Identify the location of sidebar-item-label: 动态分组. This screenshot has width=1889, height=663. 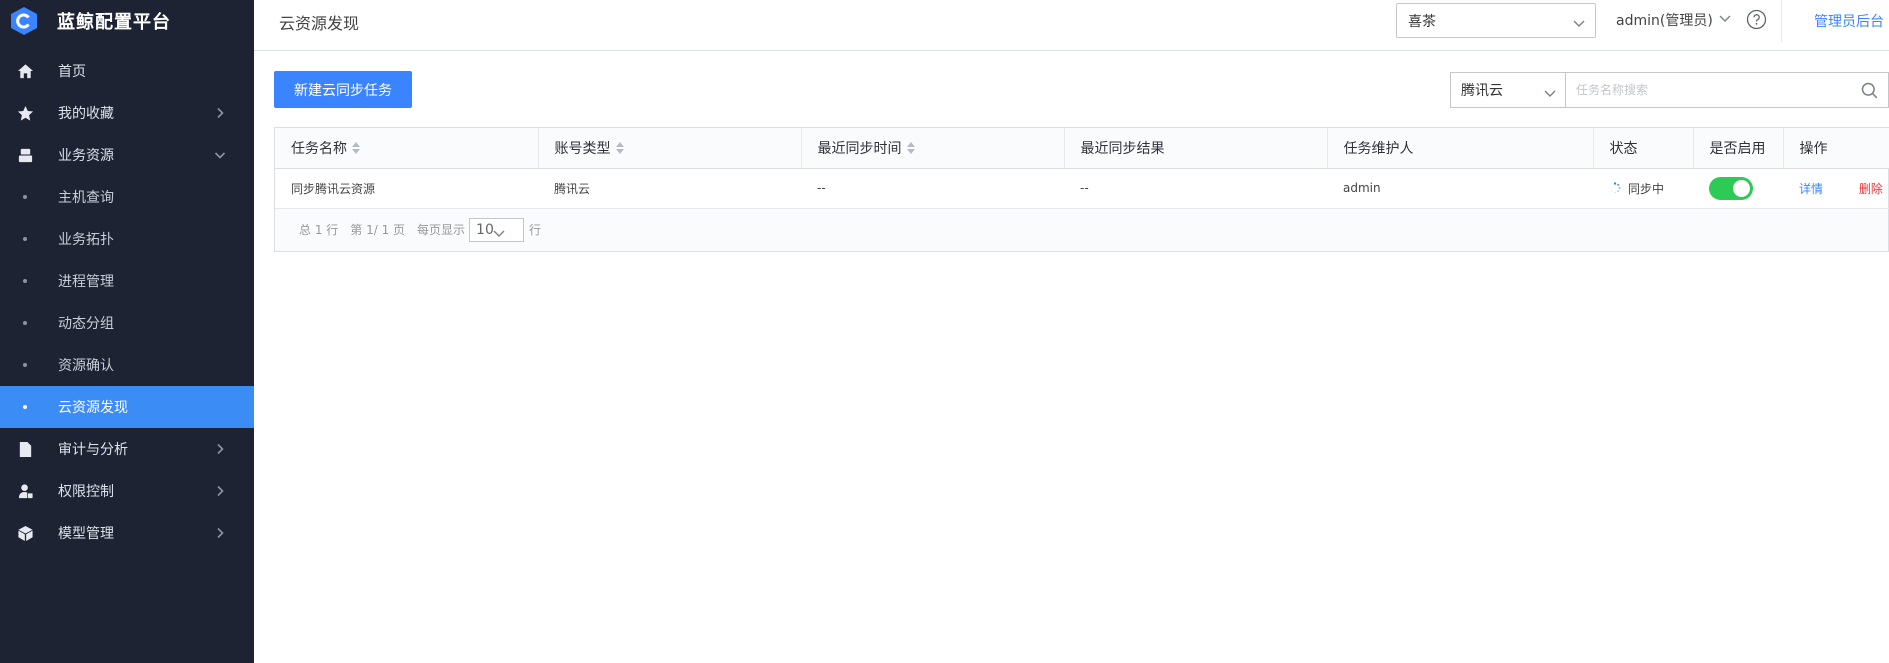
(86, 324).